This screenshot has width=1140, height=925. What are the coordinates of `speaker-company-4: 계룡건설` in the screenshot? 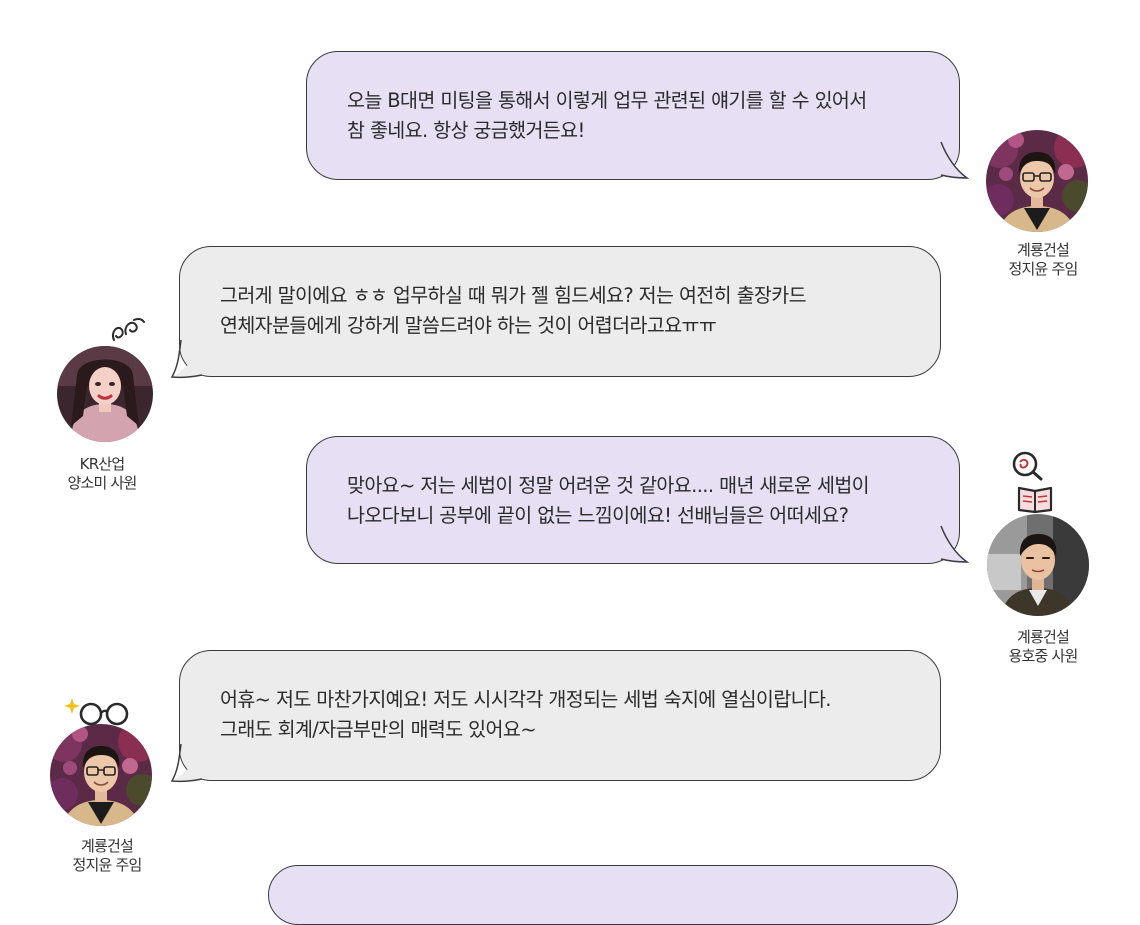 It's located at (107, 846).